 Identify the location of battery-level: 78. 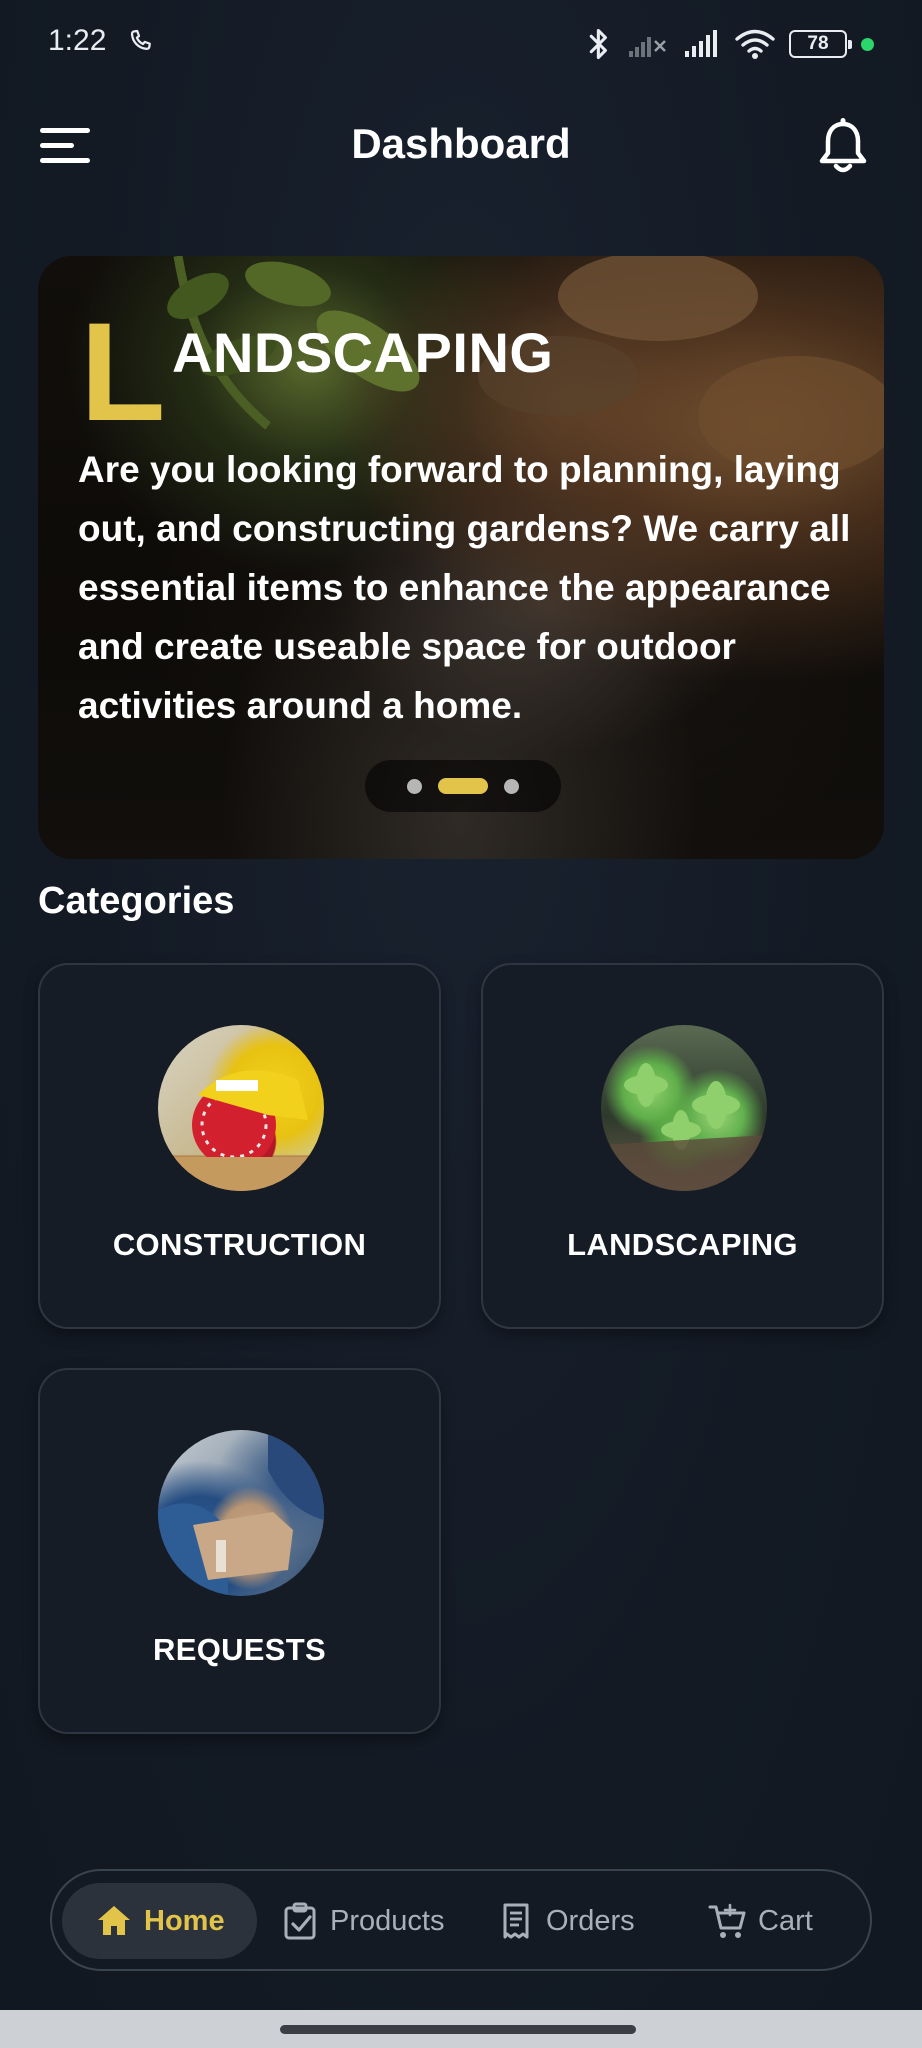
(818, 43).